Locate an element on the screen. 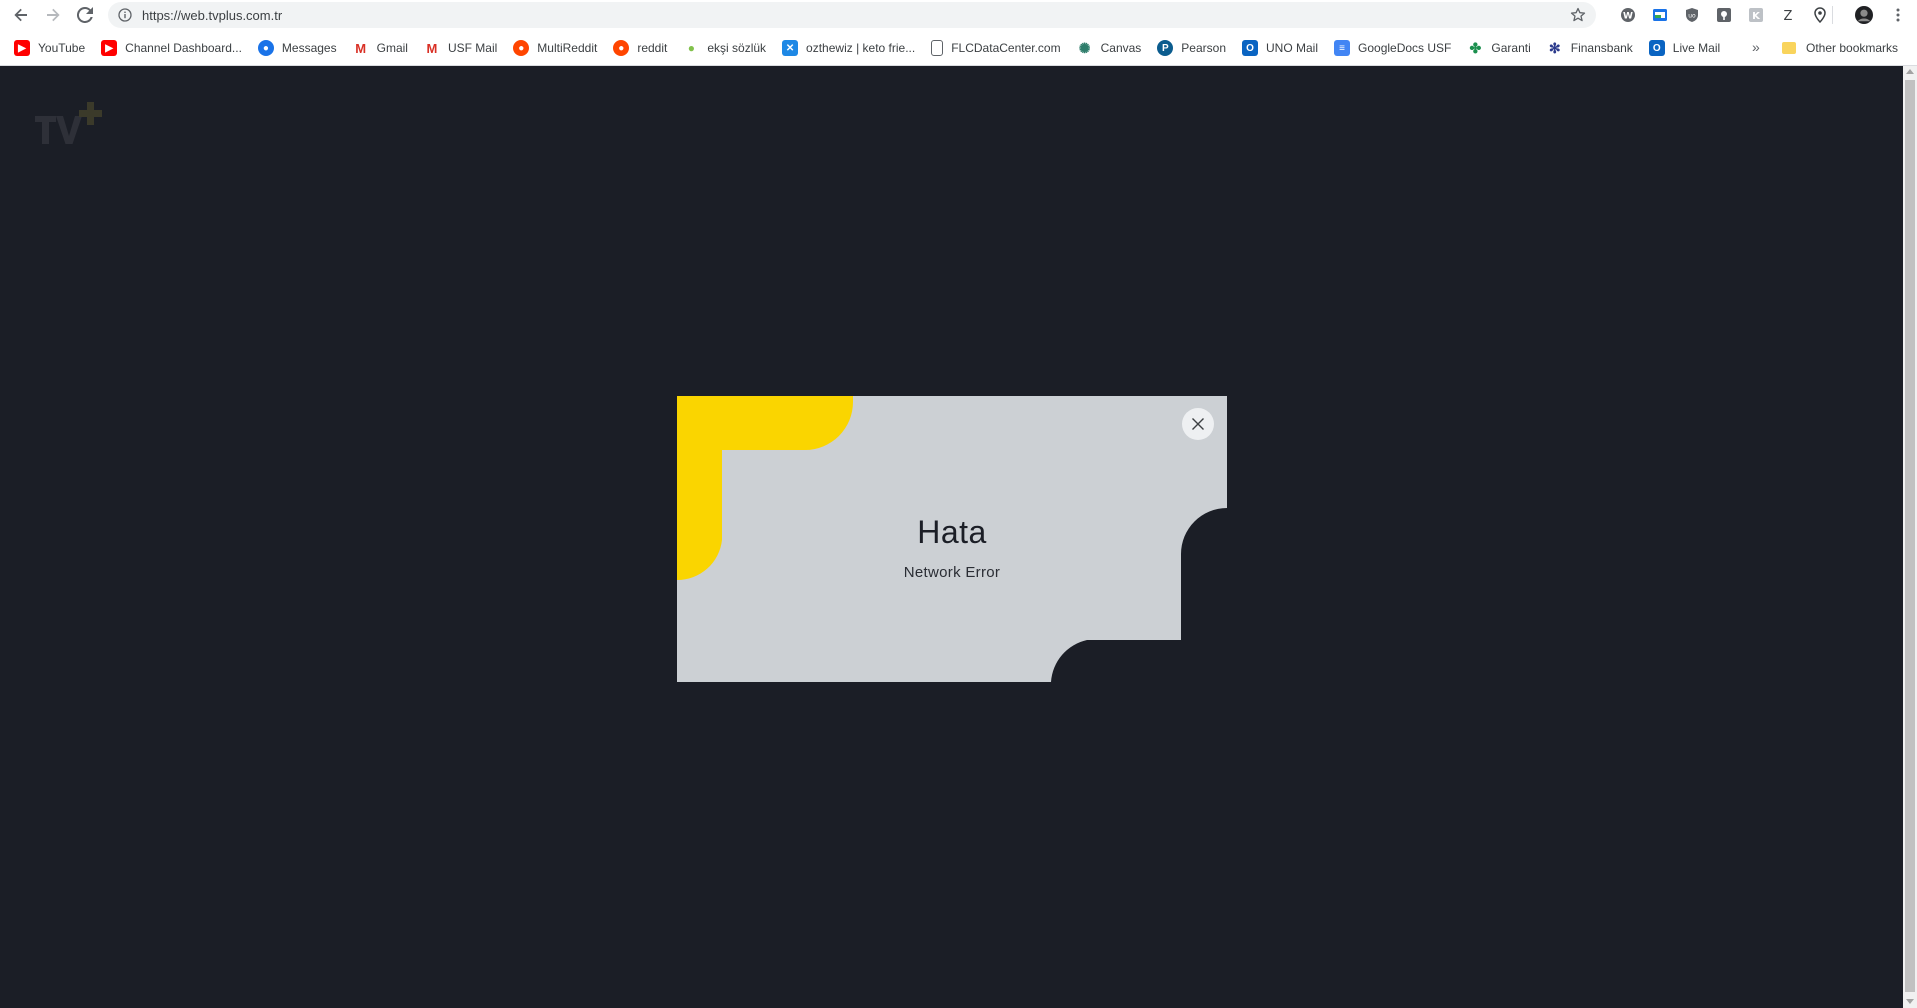  url-text: https://web.tvplus.com.tr is located at coordinates (212, 15).